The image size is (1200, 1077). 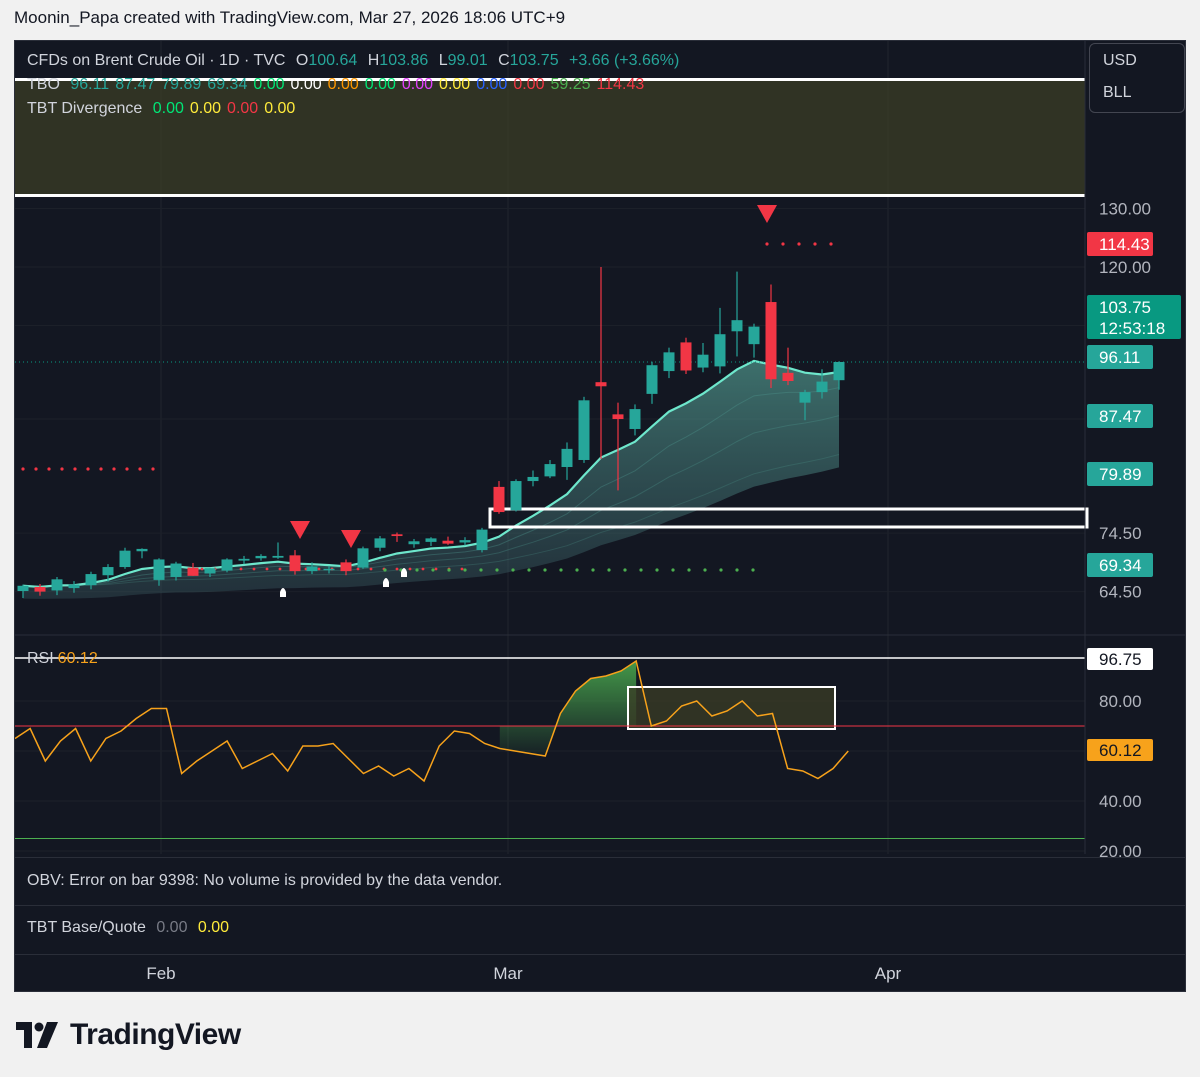 What do you see at coordinates (128, 928) in the screenshot?
I see `legend-tbt-base: TBT Base/Quote 0.00 0.00` at bounding box center [128, 928].